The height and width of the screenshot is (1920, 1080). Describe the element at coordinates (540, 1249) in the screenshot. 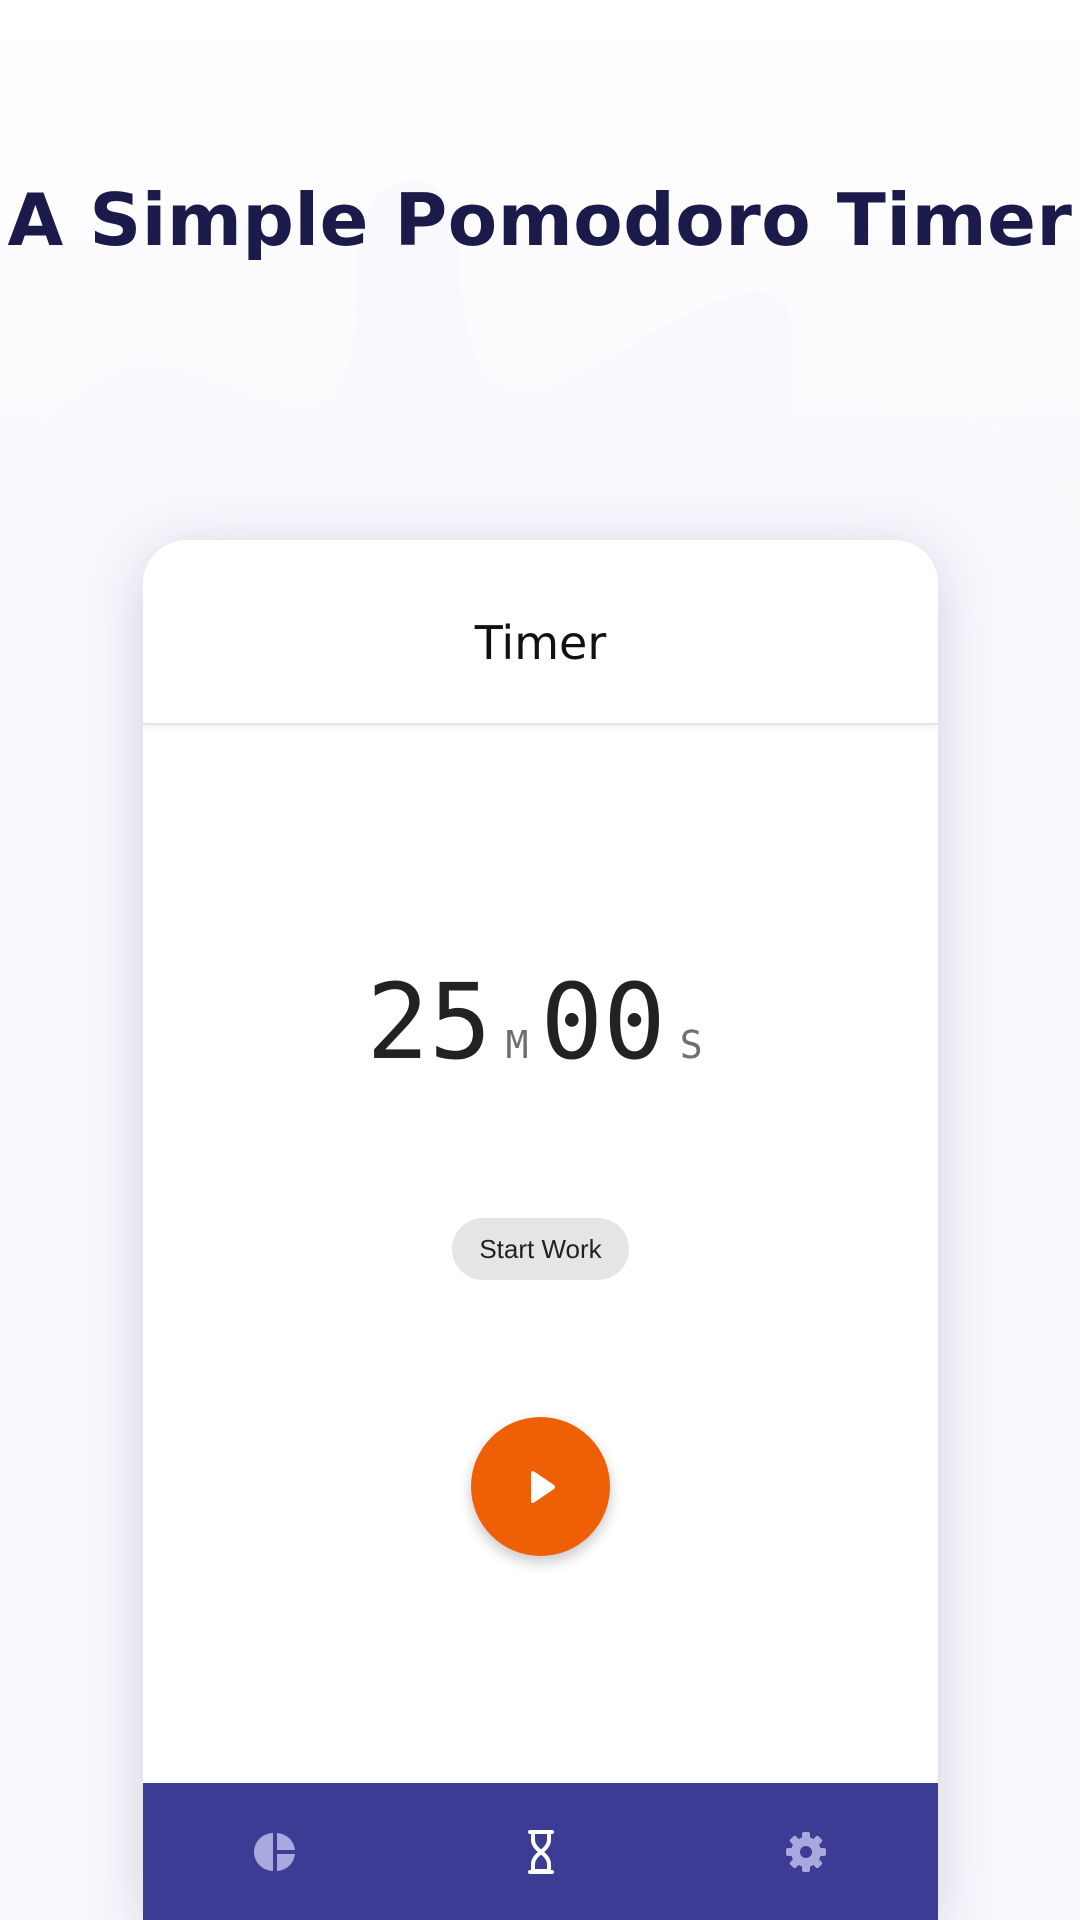

I see `status-chip: Start Work` at that location.